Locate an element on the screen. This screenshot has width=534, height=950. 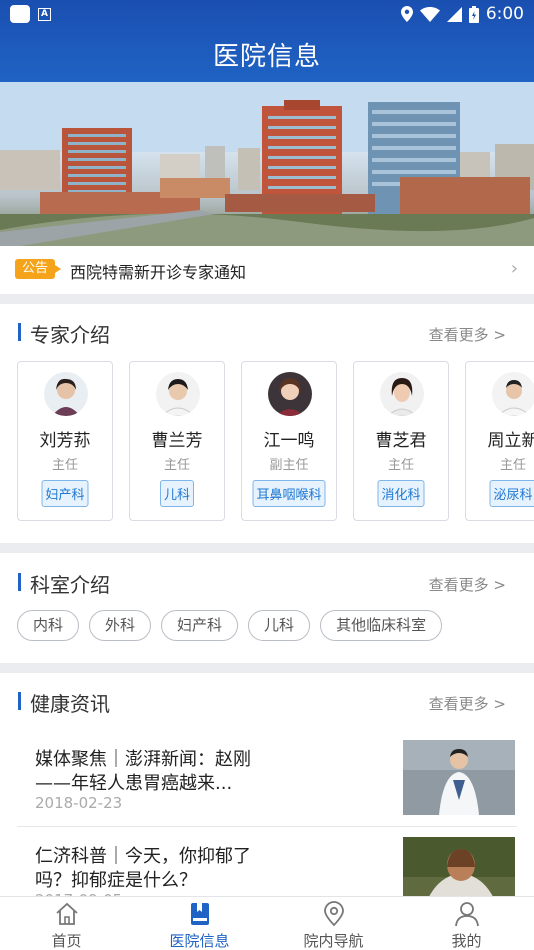
tab-label: 我的 is located at coordinates (466, 941).